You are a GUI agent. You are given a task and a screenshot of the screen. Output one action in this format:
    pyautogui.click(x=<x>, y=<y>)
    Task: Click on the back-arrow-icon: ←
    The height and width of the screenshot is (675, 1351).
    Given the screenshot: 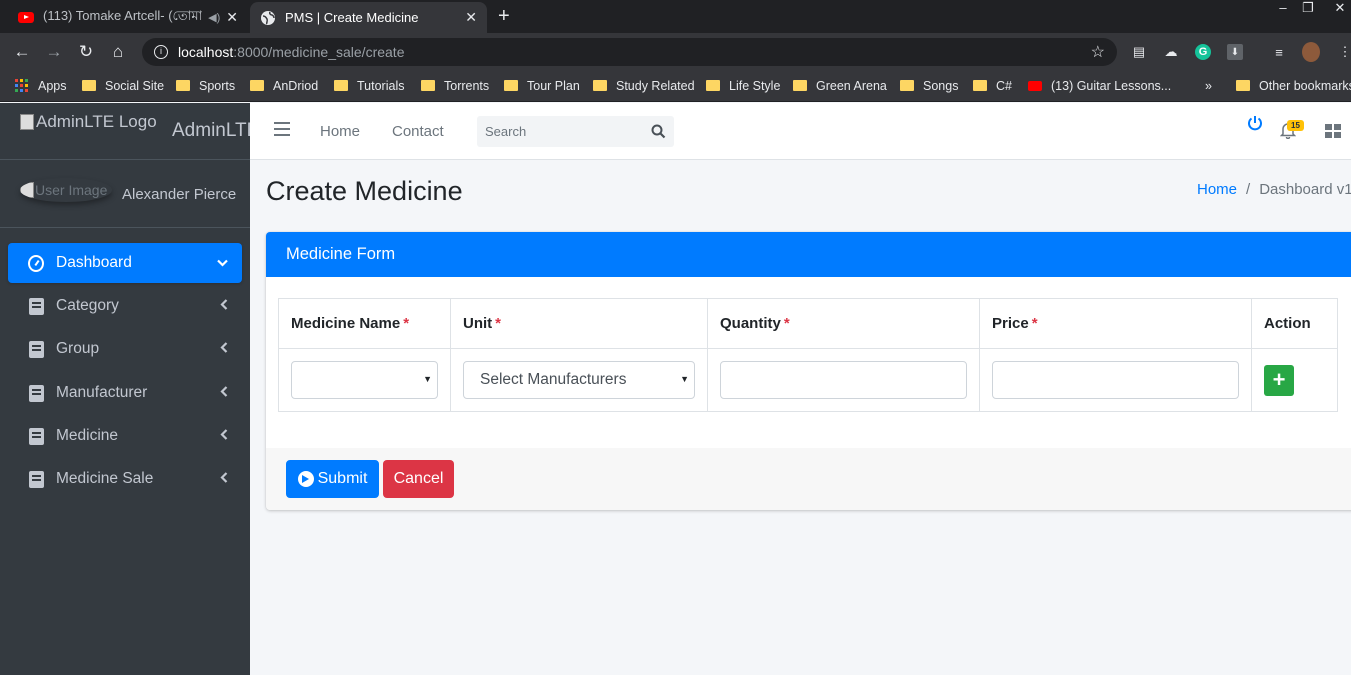 What is the action you would take?
    pyautogui.click(x=22, y=52)
    